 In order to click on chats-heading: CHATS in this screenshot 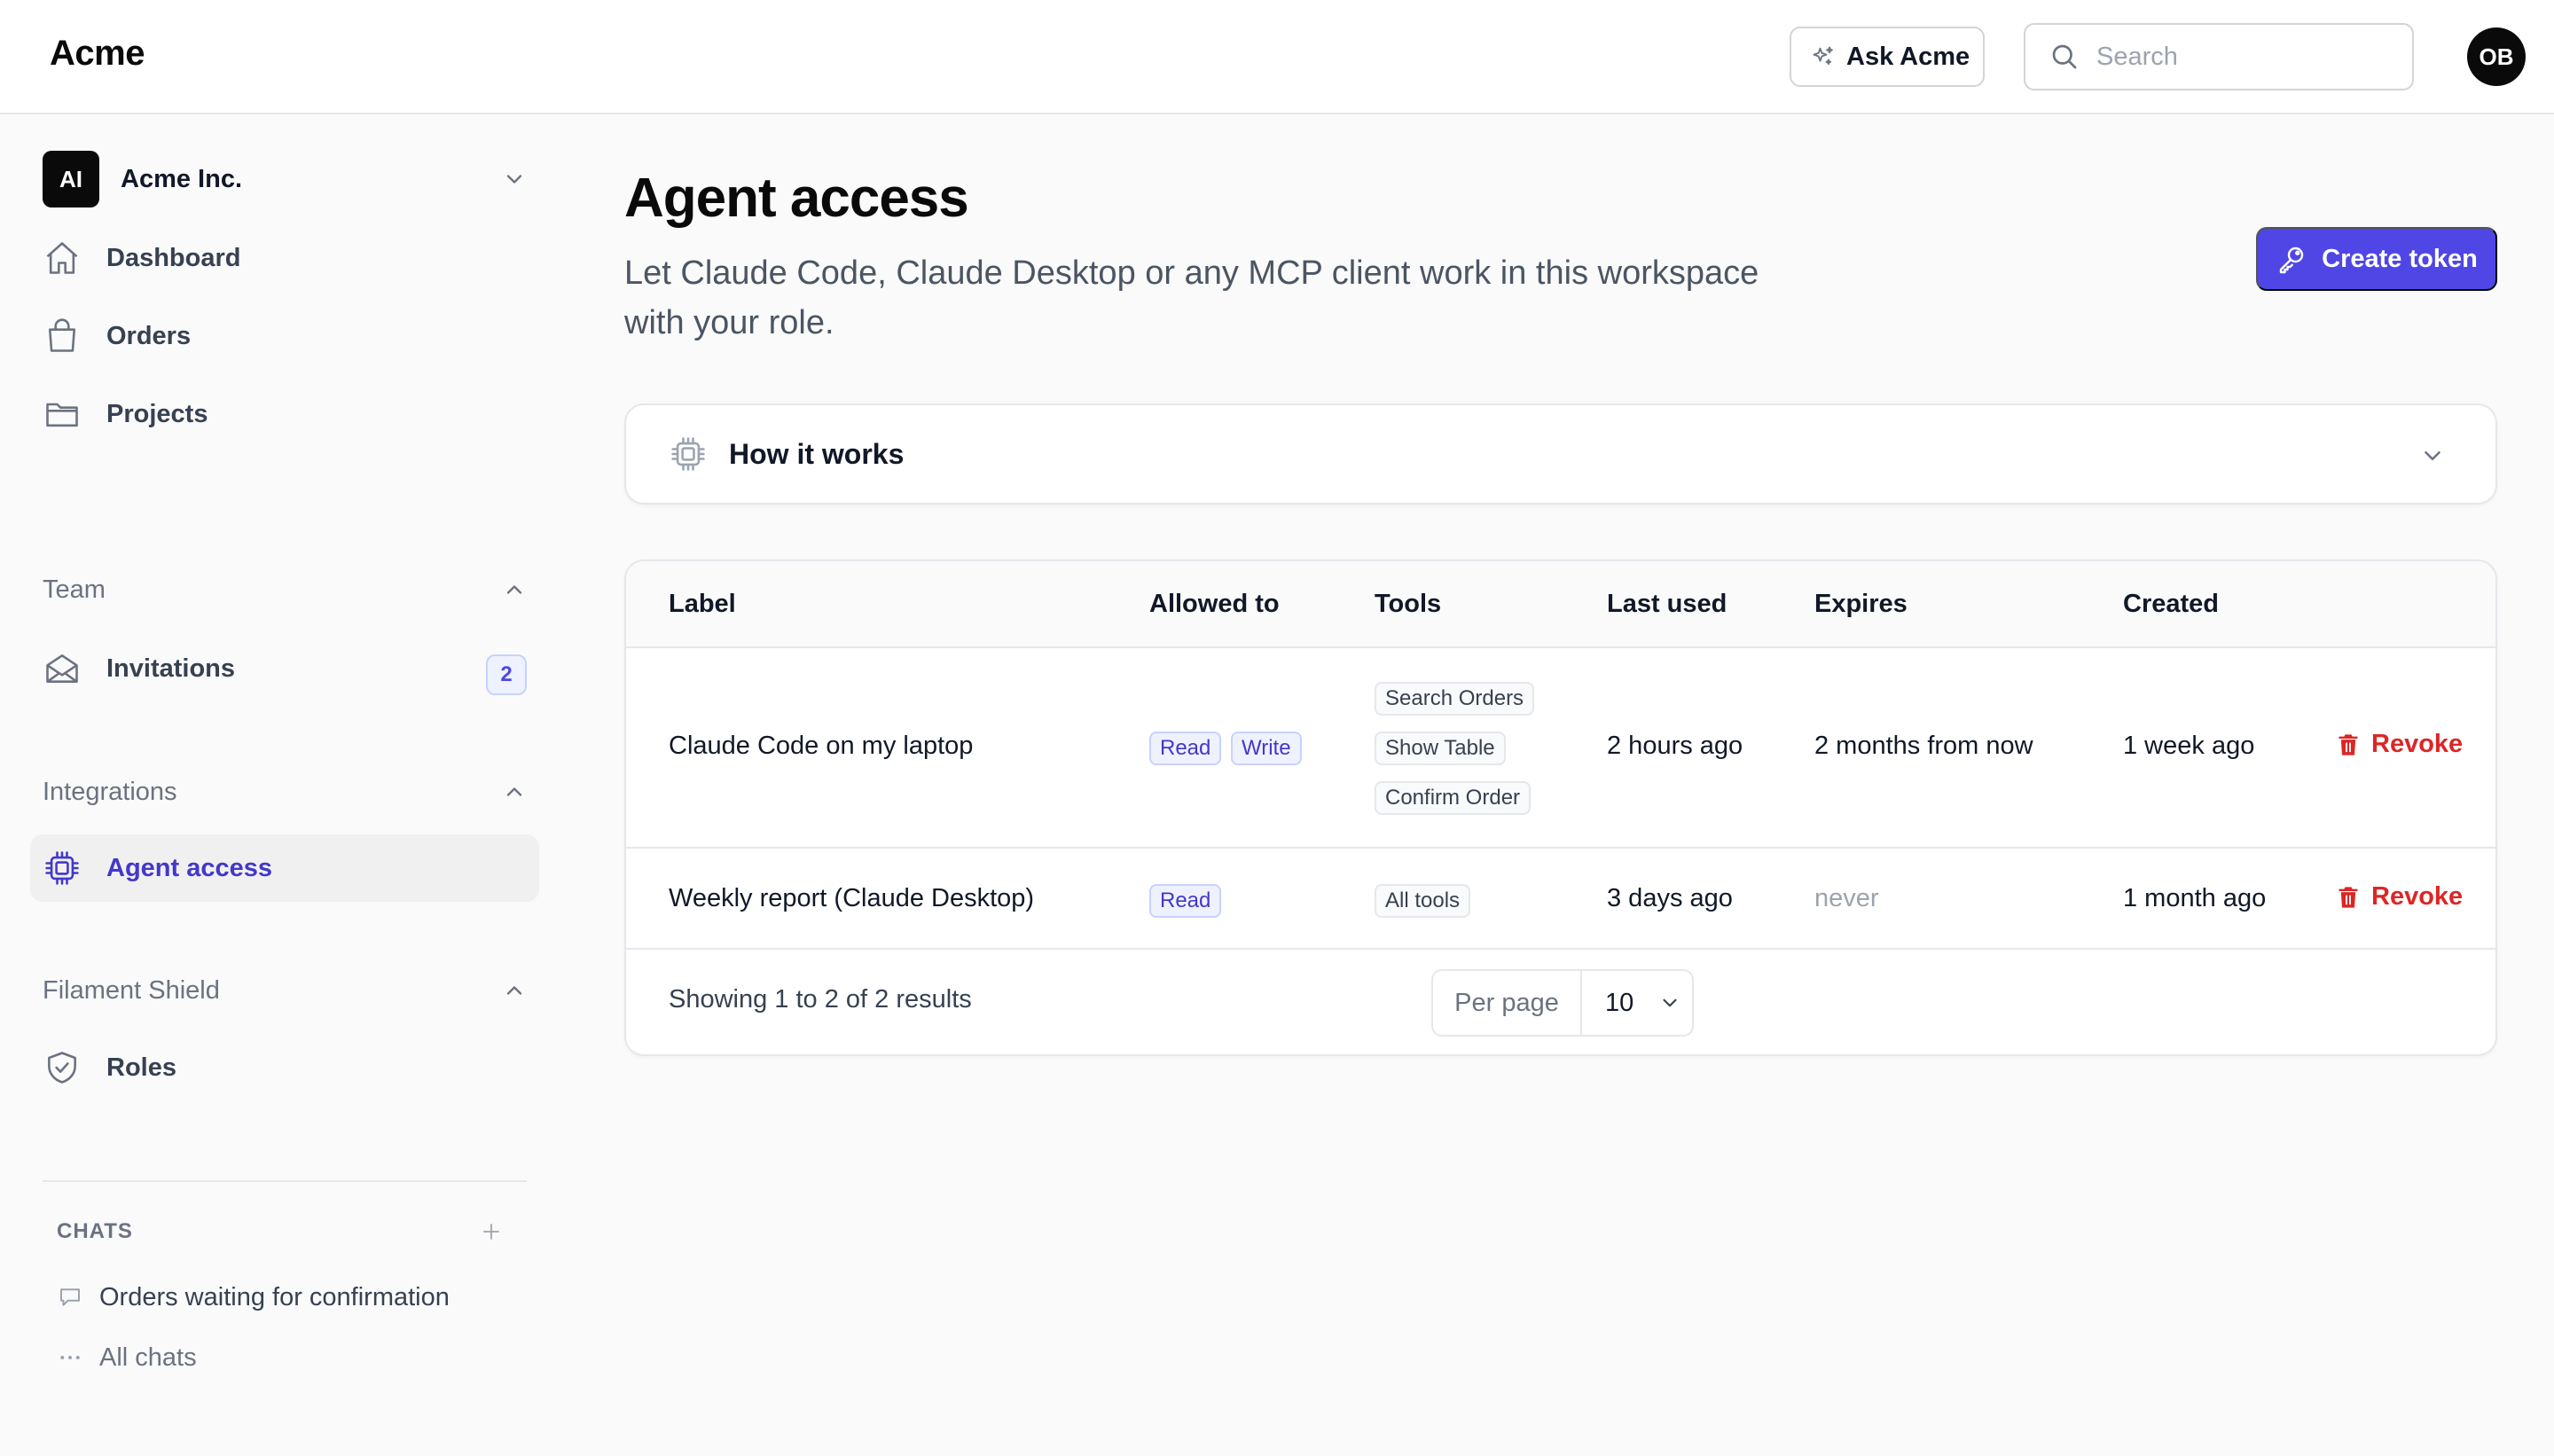, I will do `click(95, 1231)`.